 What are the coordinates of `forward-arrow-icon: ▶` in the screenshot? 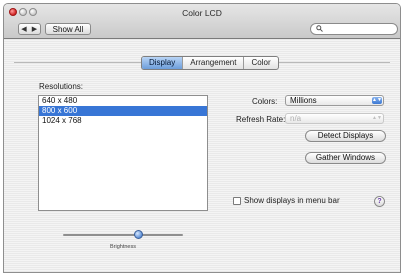 It's located at (34, 29).